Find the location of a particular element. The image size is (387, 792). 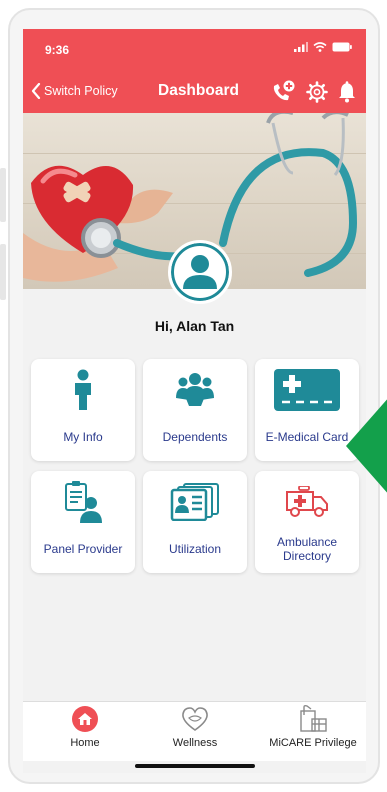

panel-provider-button: Panel Provider is located at coordinates (83, 522).